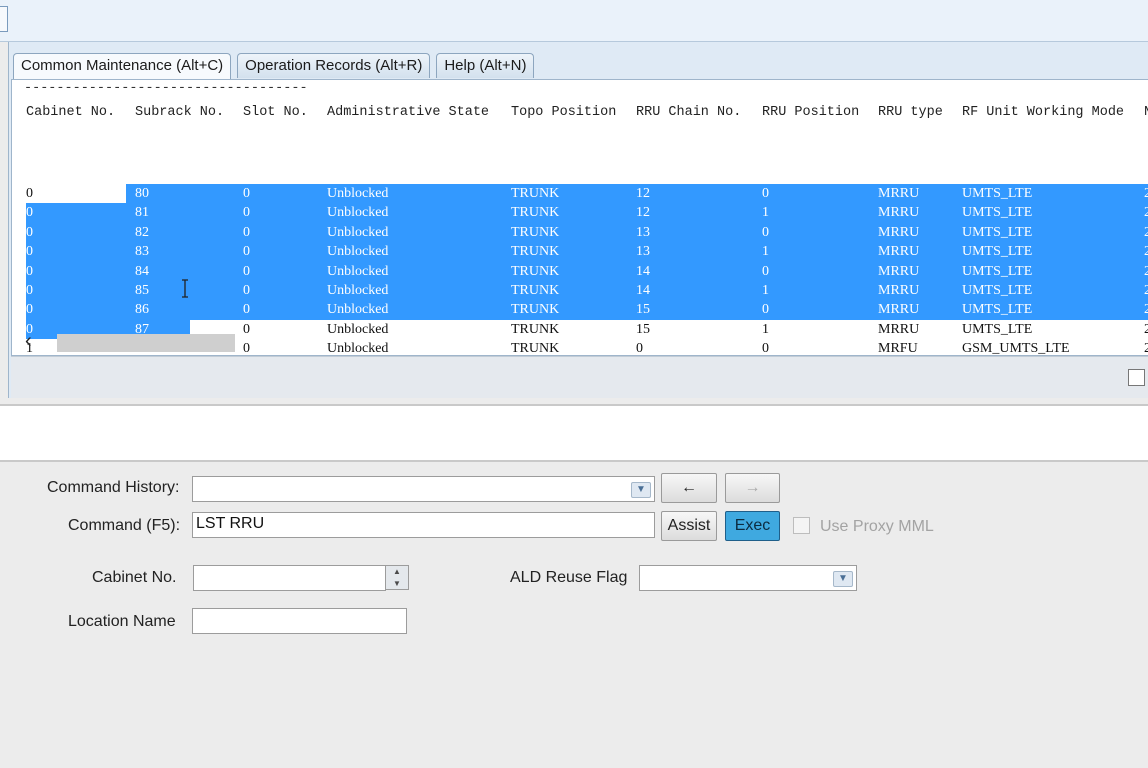  Describe the element at coordinates (142, 290) in the screenshot. I see `table-cell: 85` at that location.